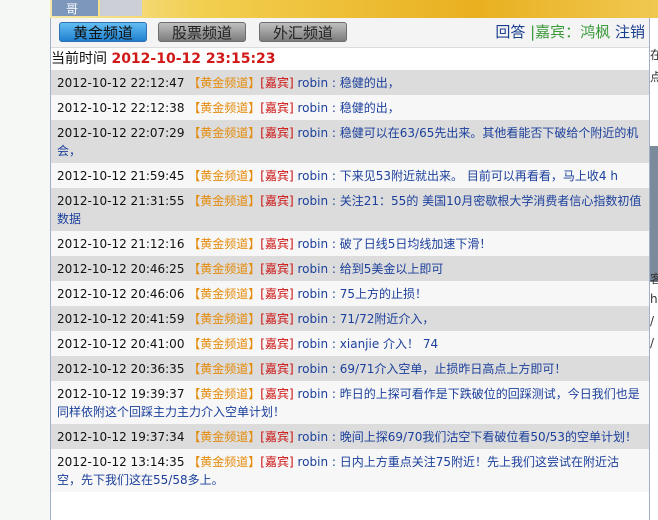  I want to click on guest-name: 鸿枫, so click(595, 32).